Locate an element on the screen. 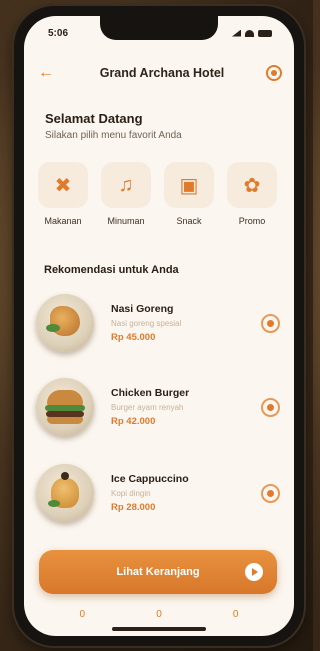 The image size is (320, 651). status-icons is located at coordinates (252, 33).